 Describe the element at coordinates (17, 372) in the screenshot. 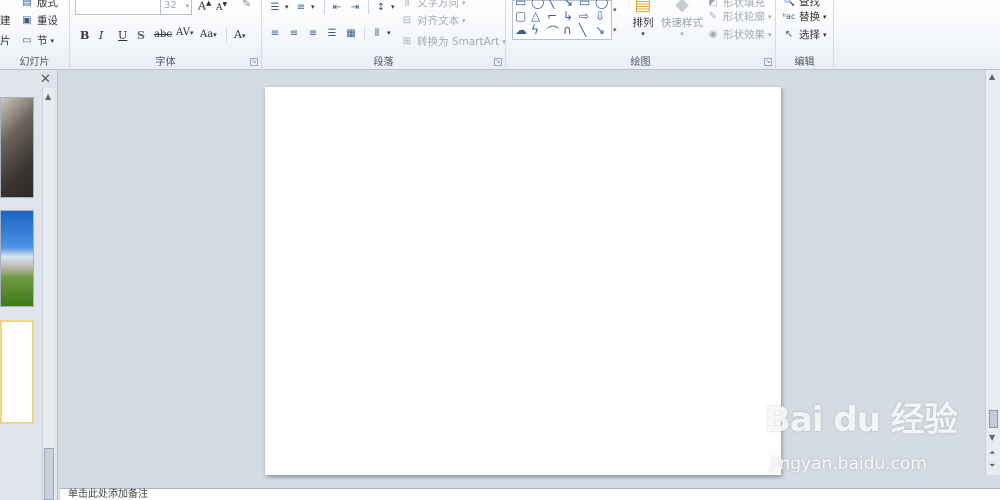

I see `slide-thumbnail-3-selected` at that location.